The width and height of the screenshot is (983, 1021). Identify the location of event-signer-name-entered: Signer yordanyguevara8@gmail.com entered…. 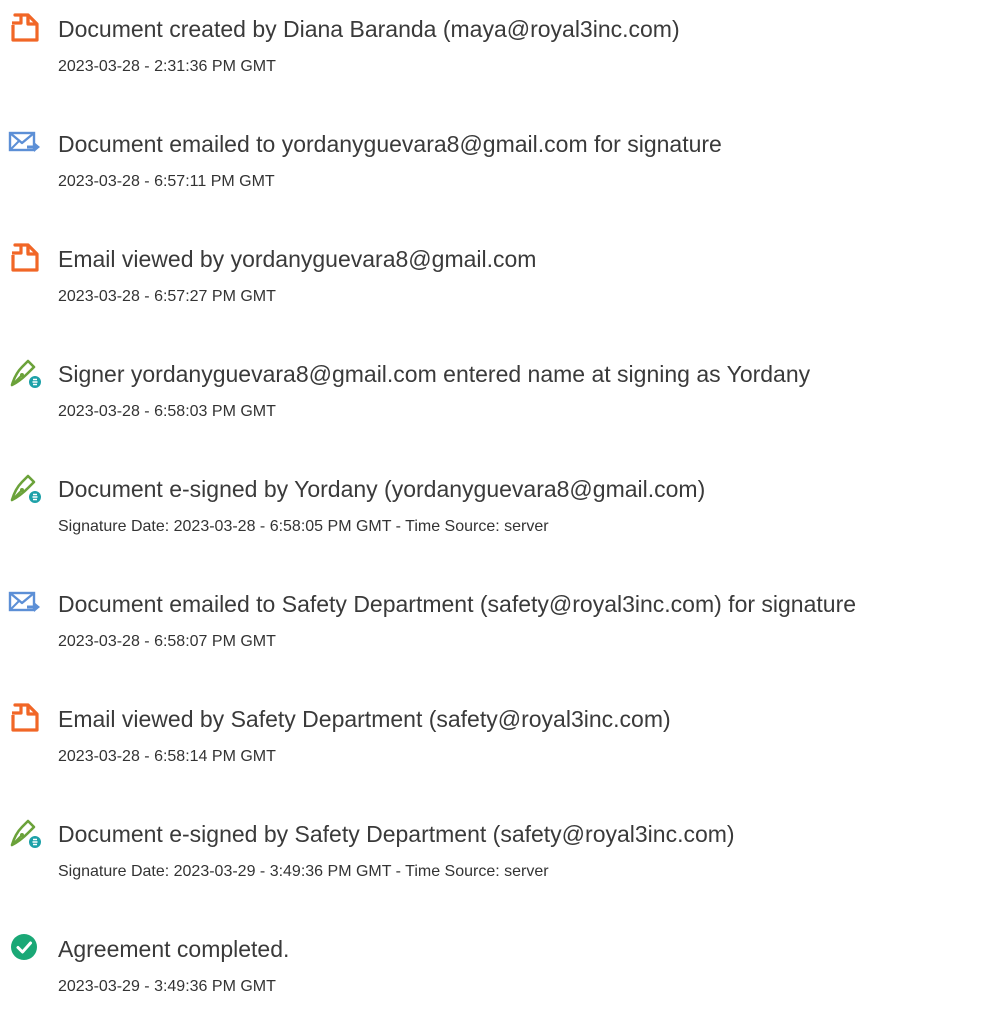
(491, 401).